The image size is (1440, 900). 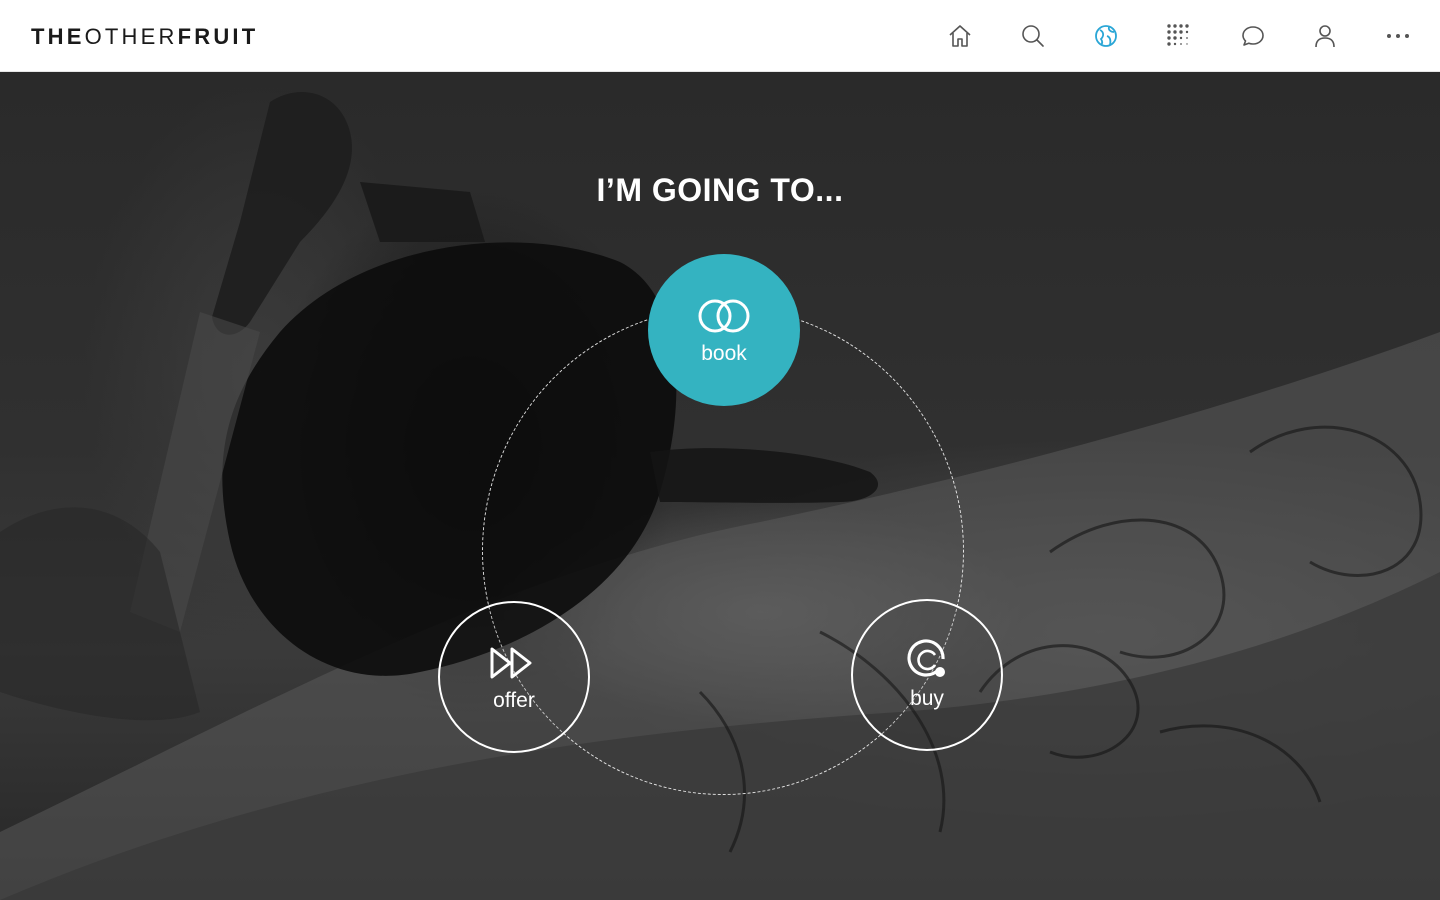 What do you see at coordinates (131, 36) in the screenshot?
I see `brand-part-other: OTHER` at bounding box center [131, 36].